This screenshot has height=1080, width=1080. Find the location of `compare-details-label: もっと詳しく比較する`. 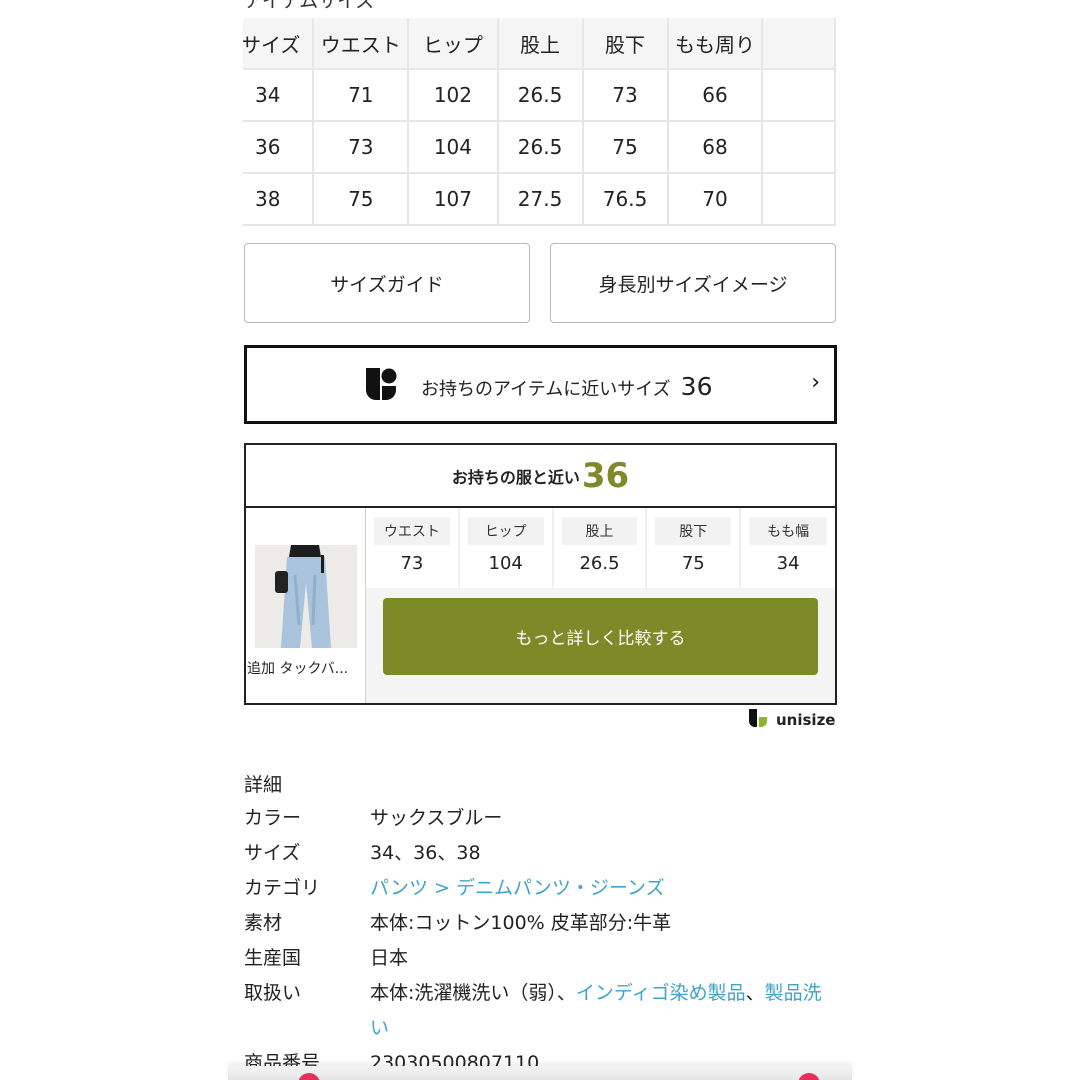

compare-details-label: もっと詳しく比較する is located at coordinates (600, 639).